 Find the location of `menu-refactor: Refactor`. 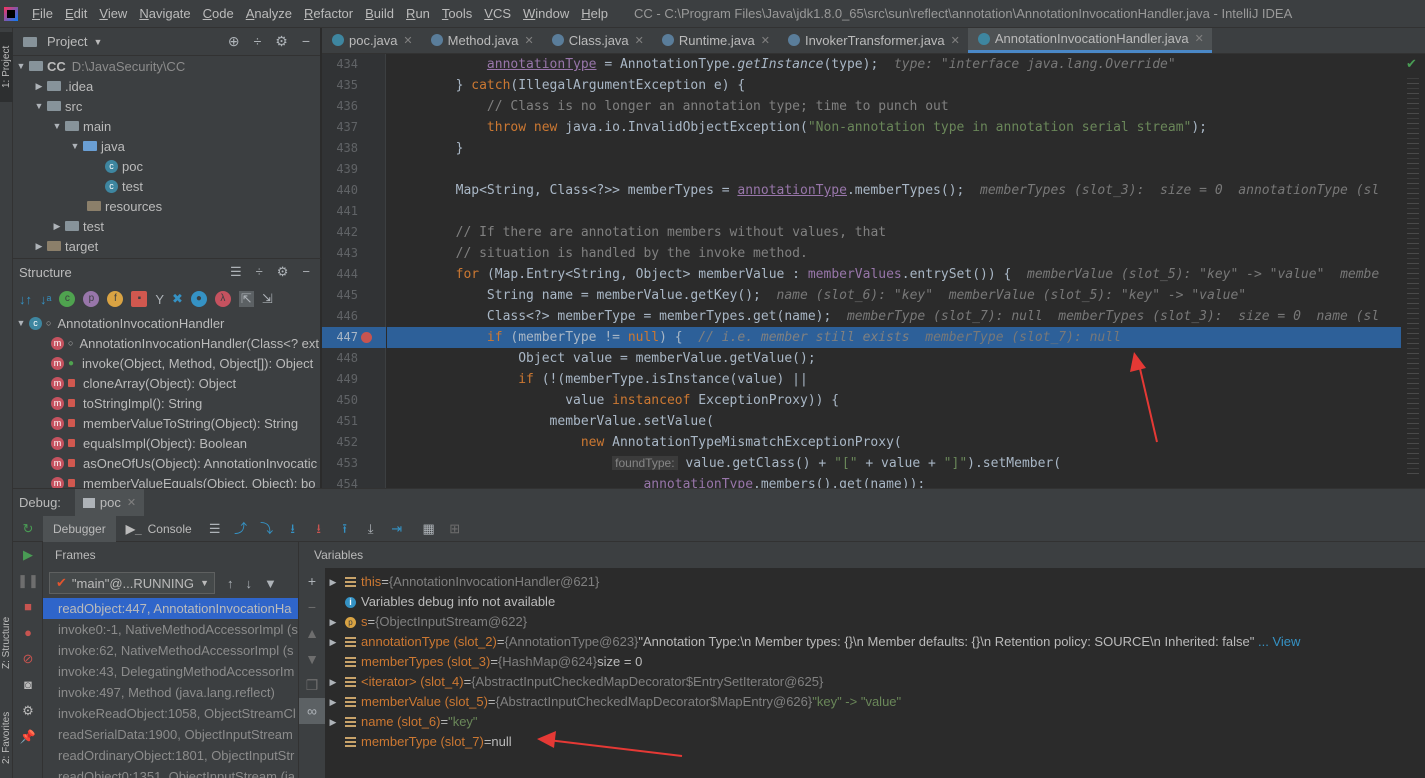

menu-refactor: Refactor is located at coordinates (328, 13).